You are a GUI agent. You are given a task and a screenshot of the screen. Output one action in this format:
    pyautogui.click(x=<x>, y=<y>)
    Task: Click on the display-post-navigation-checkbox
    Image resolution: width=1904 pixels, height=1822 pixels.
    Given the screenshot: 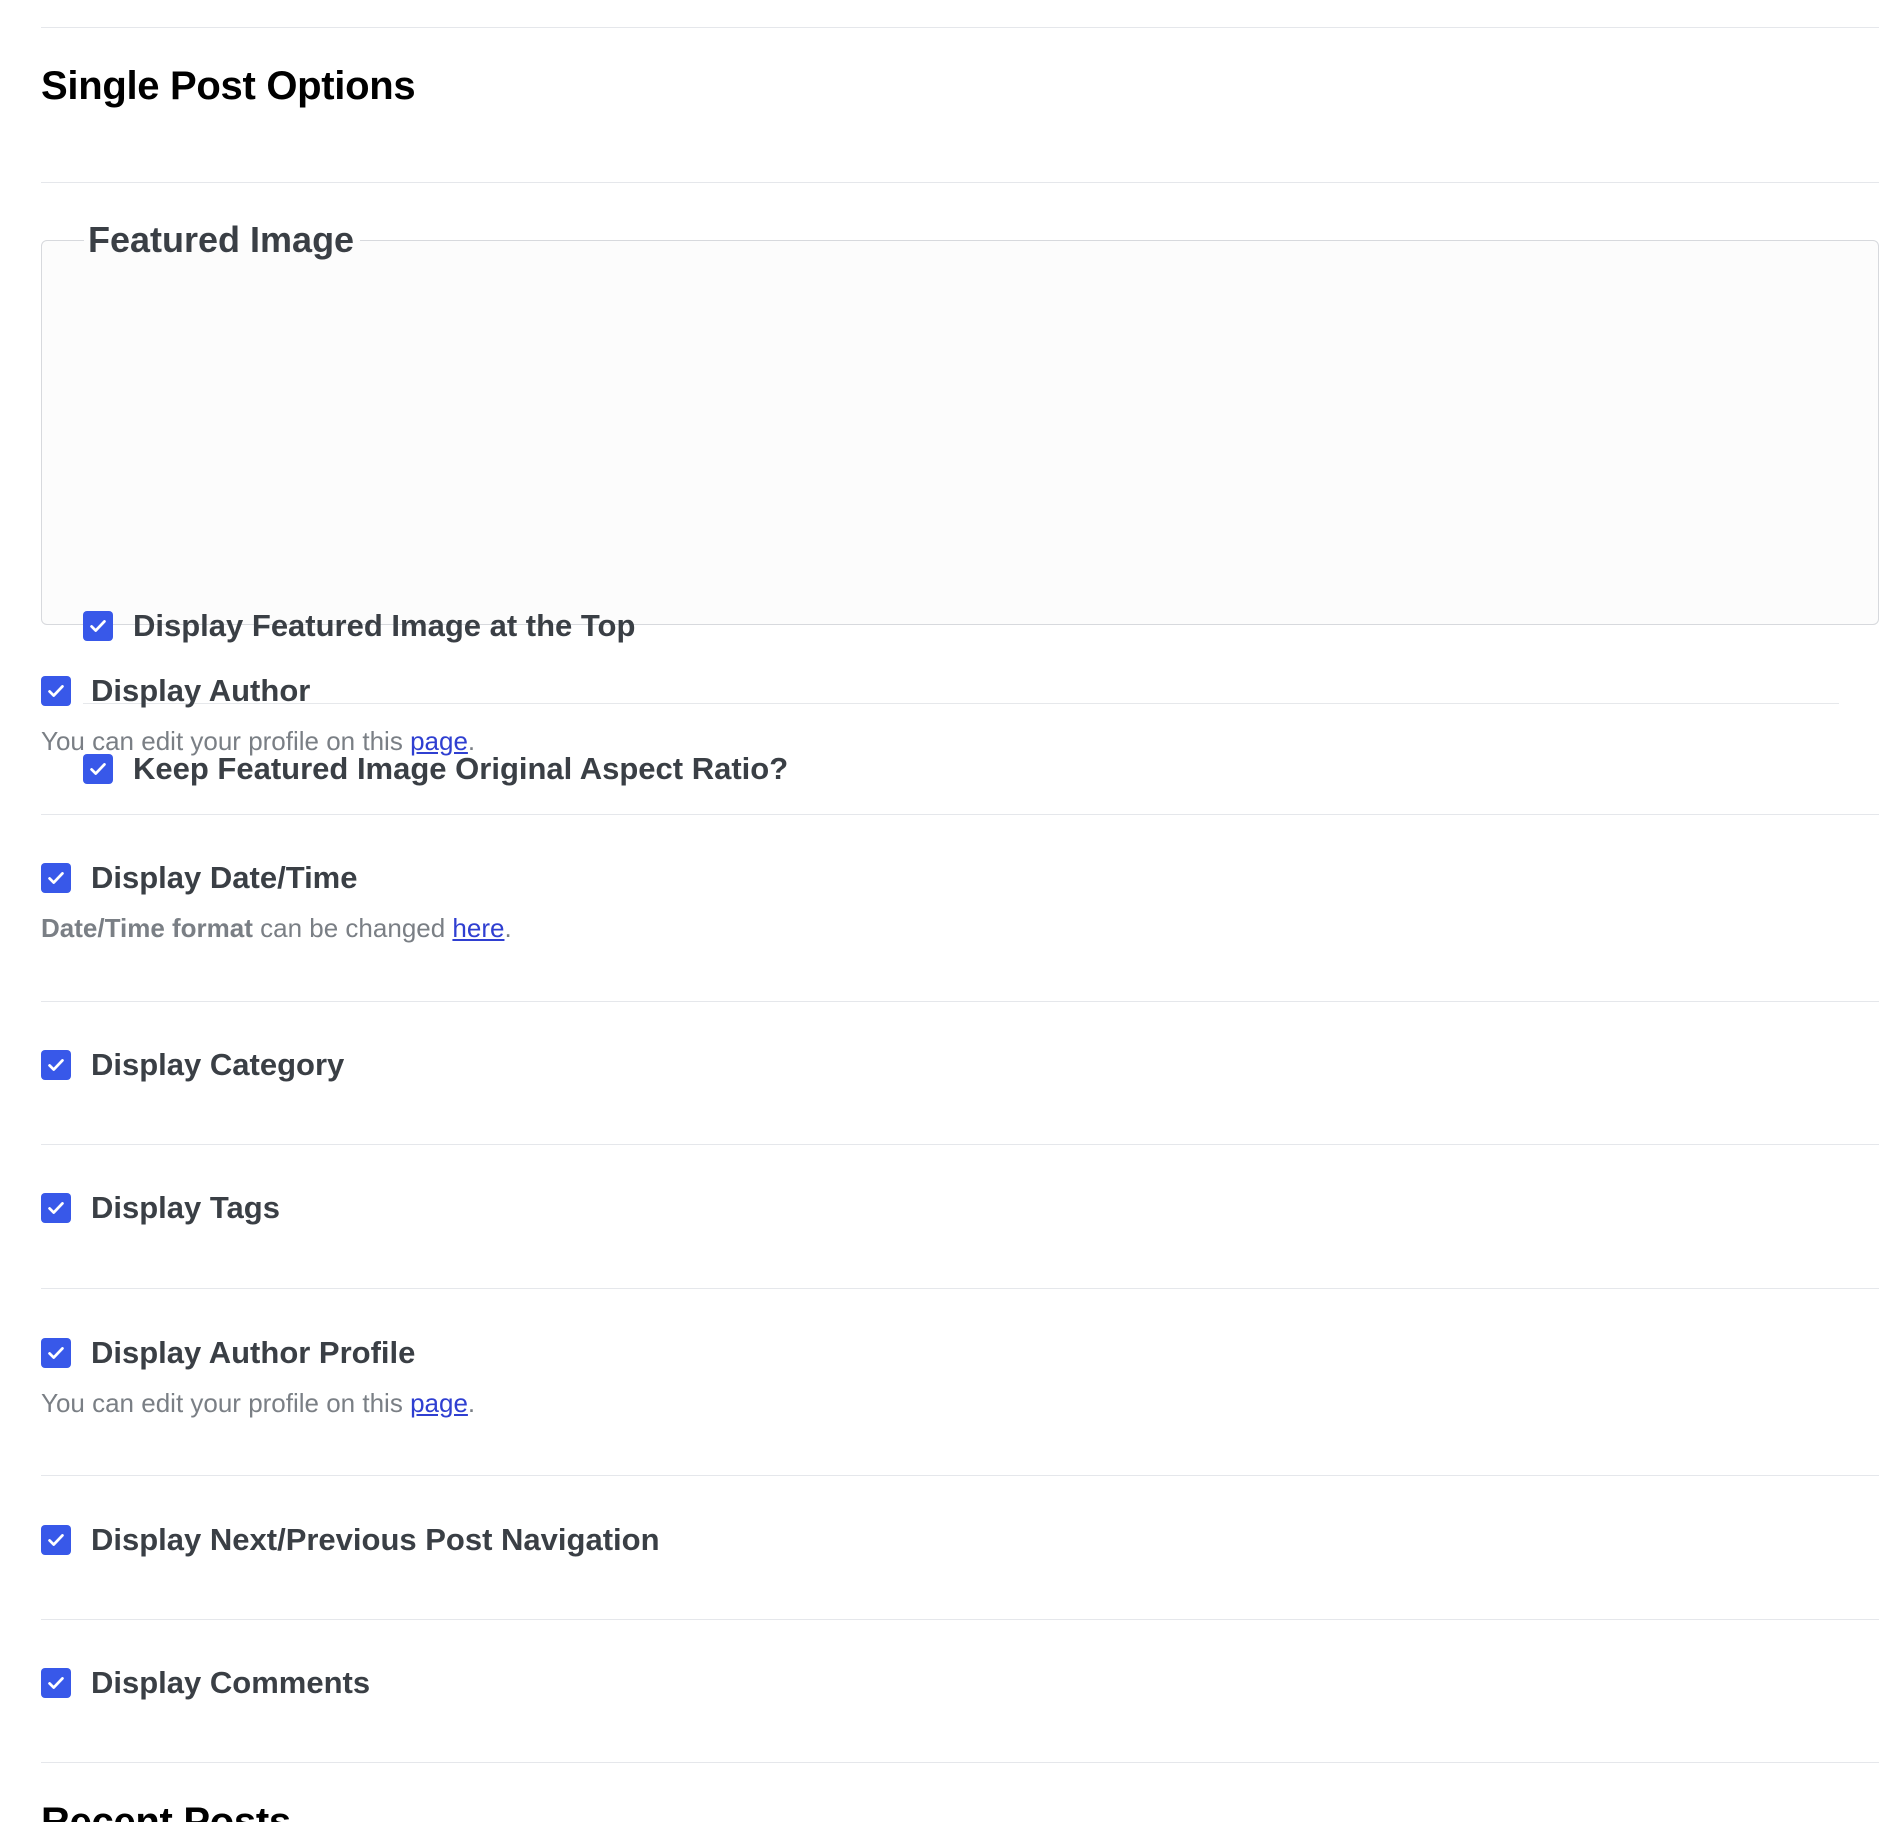 What is the action you would take?
    pyautogui.click(x=56, y=1540)
    